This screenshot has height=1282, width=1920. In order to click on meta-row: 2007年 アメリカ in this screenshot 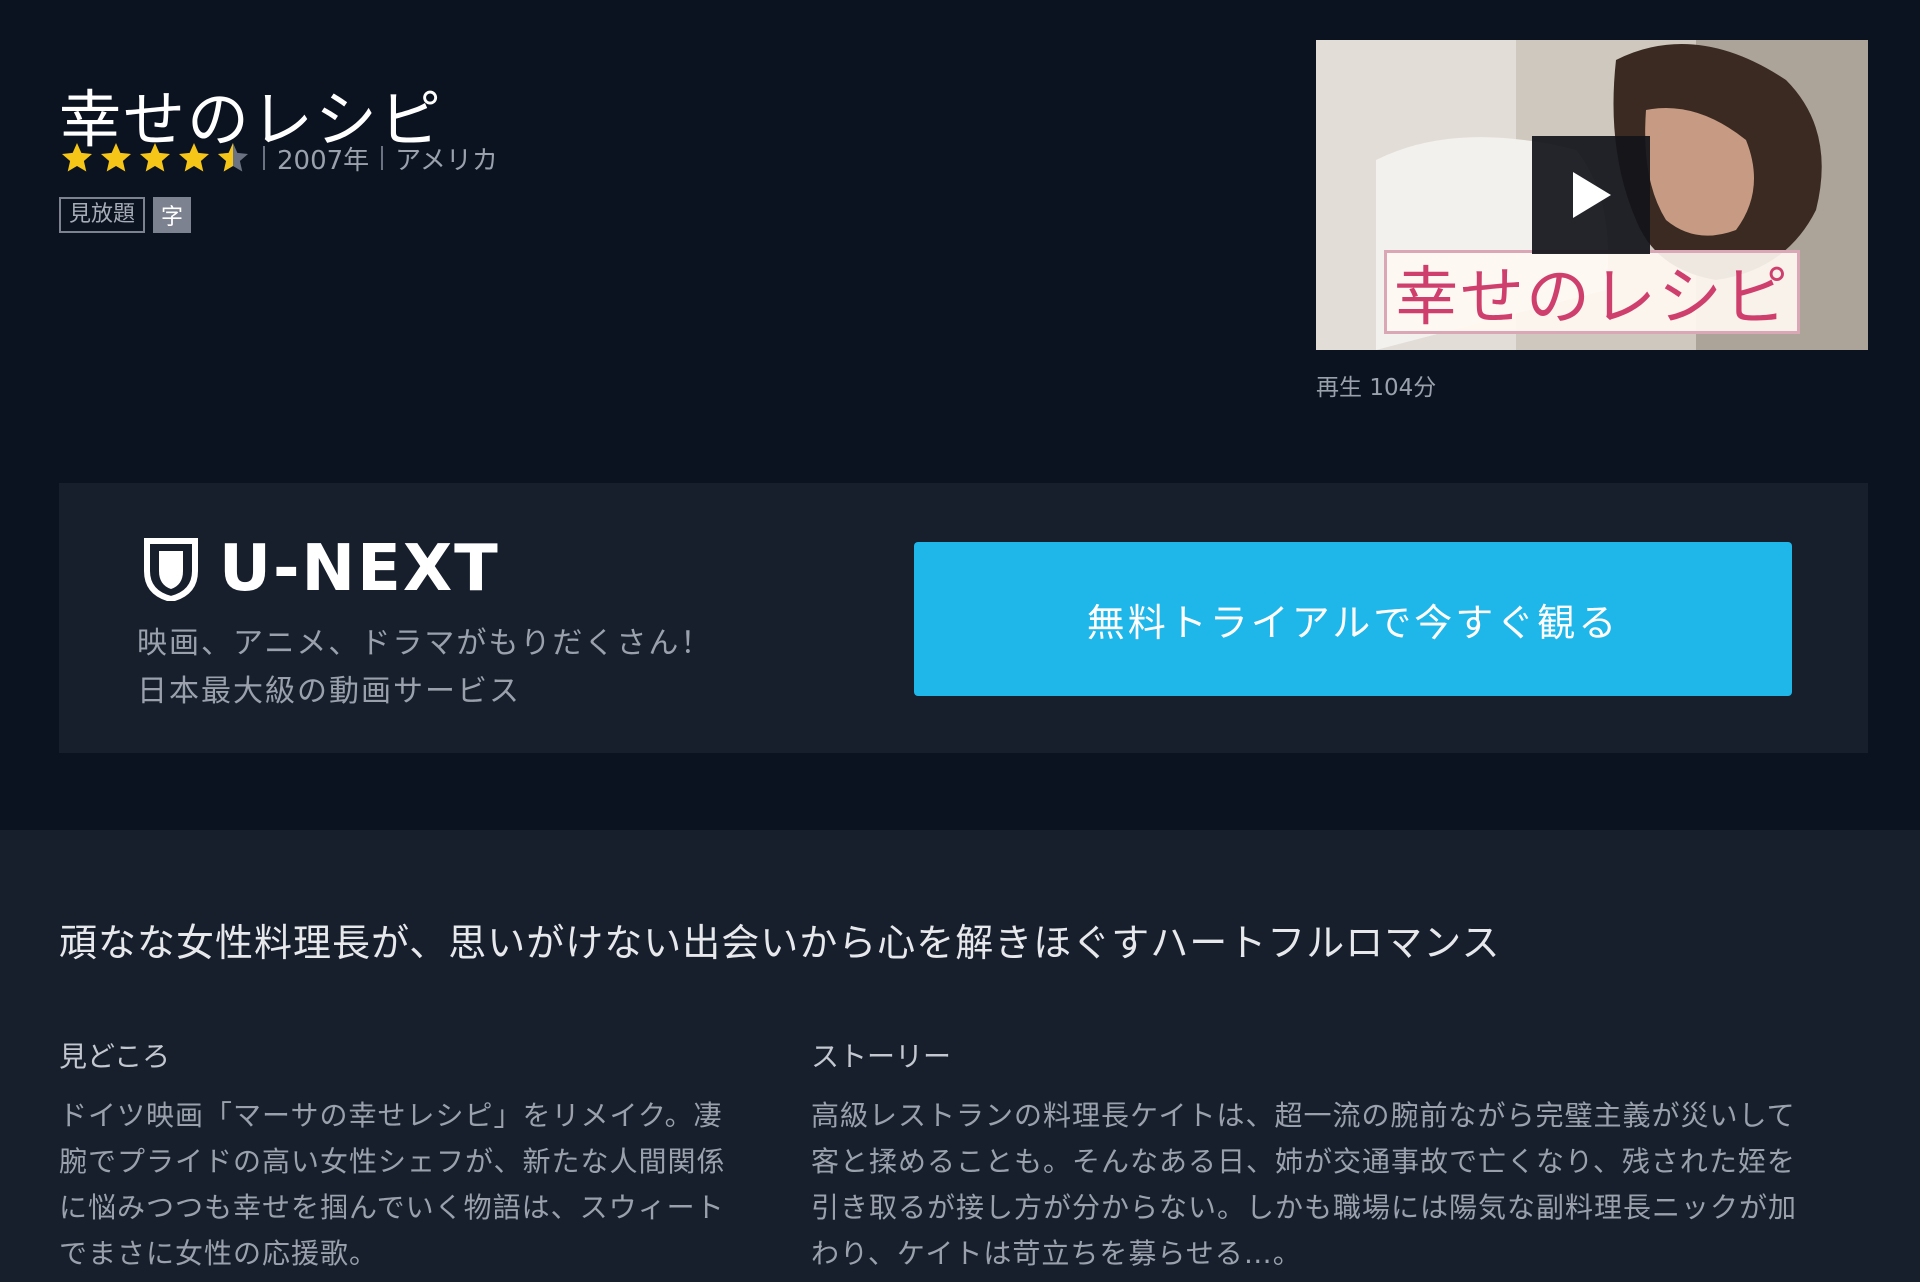, I will do `click(278, 158)`.